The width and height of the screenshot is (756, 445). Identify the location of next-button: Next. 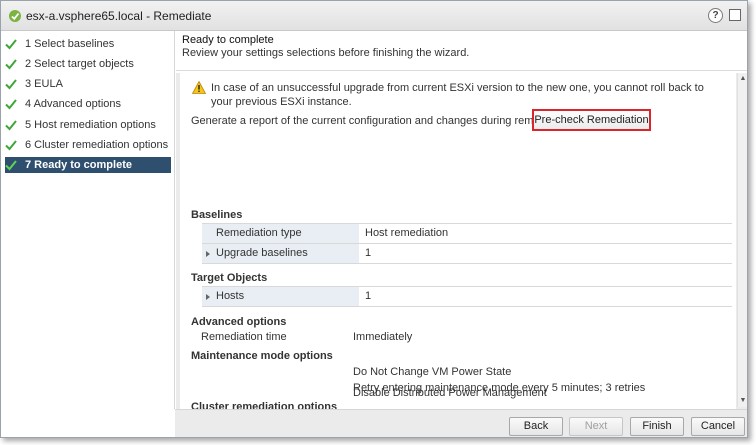
(596, 426).